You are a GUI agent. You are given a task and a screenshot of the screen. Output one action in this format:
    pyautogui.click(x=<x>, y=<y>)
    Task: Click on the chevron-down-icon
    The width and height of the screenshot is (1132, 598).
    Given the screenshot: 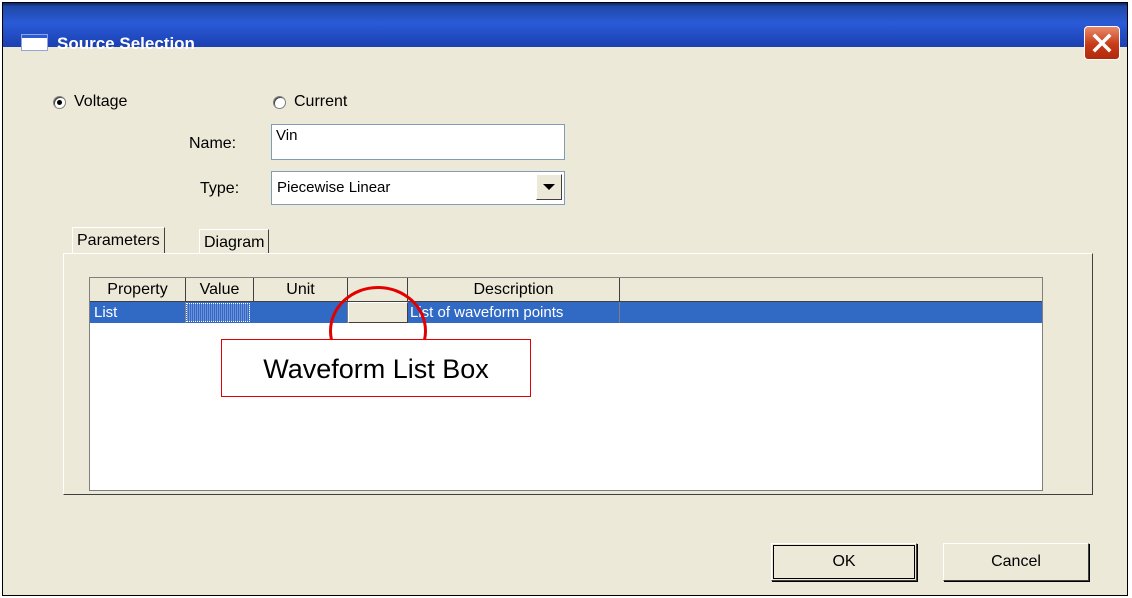 What is the action you would take?
    pyautogui.click(x=549, y=187)
    